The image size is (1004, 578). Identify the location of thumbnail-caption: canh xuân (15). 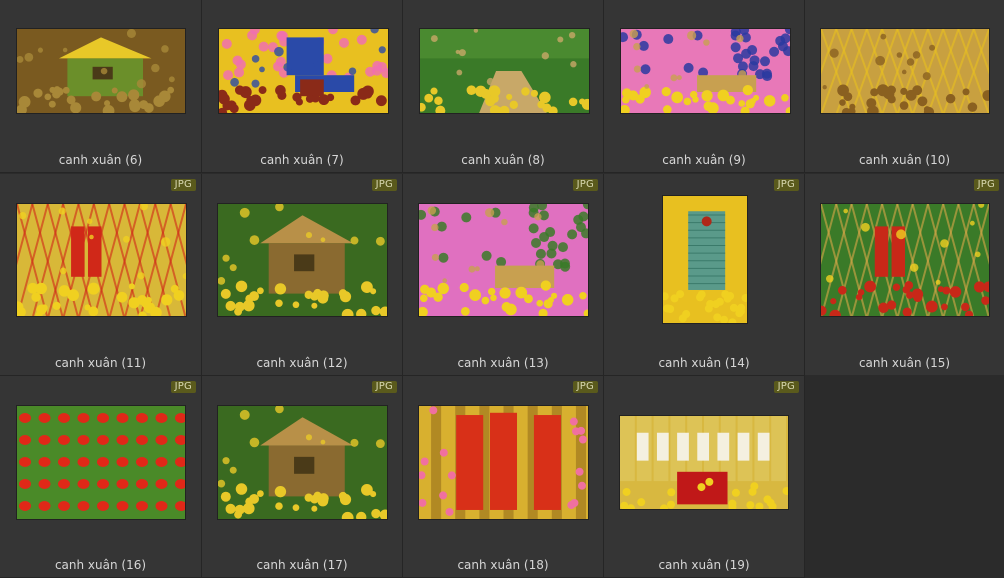
(904, 363).